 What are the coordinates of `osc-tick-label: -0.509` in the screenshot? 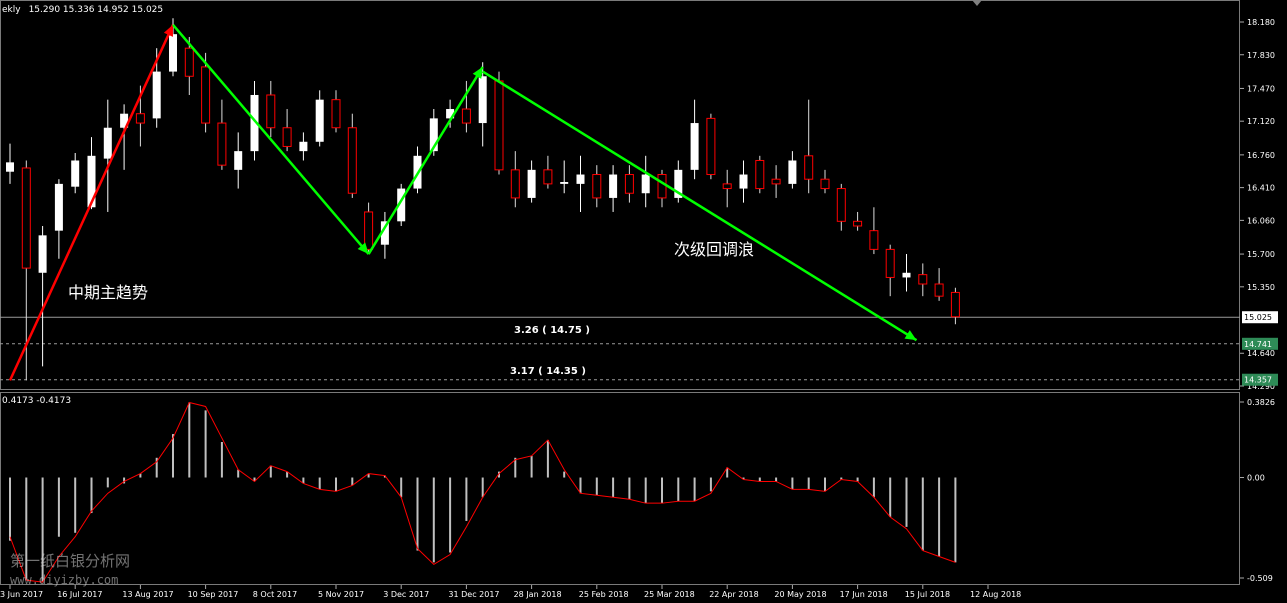 It's located at (1260, 578).